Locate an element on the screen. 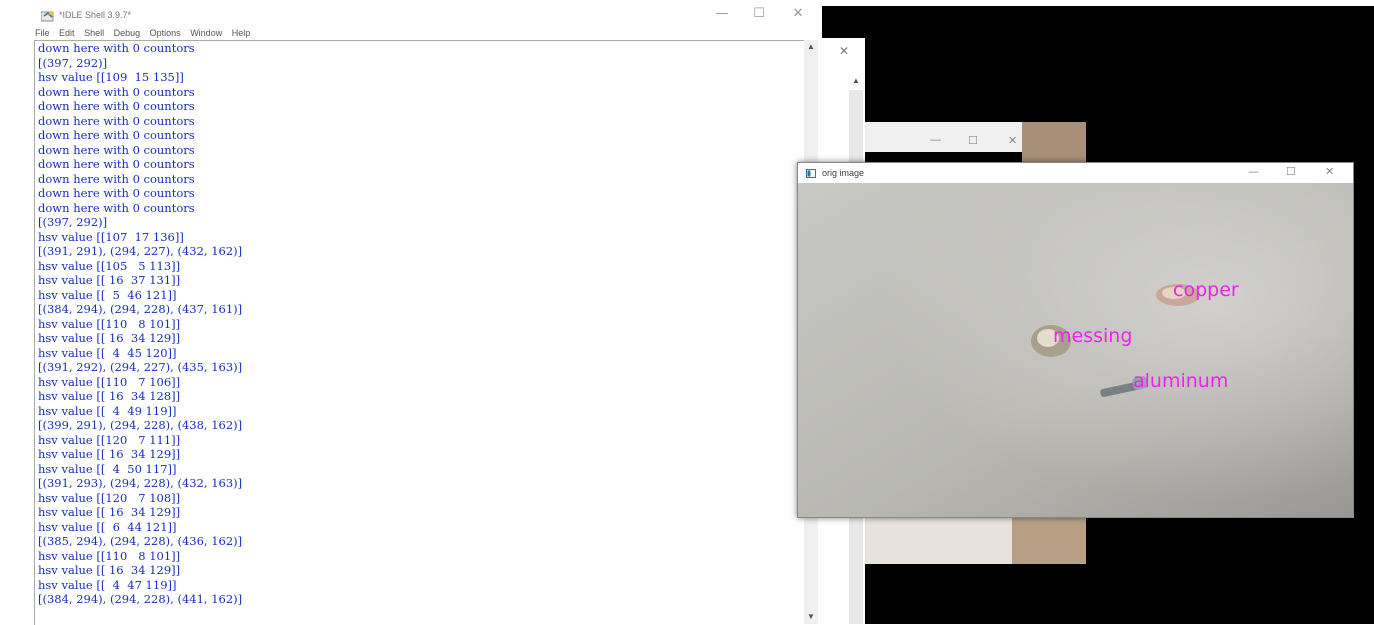 The height and width of the screenshot is (625, 1374). menu-file: File is located at coordinates (42, 33).